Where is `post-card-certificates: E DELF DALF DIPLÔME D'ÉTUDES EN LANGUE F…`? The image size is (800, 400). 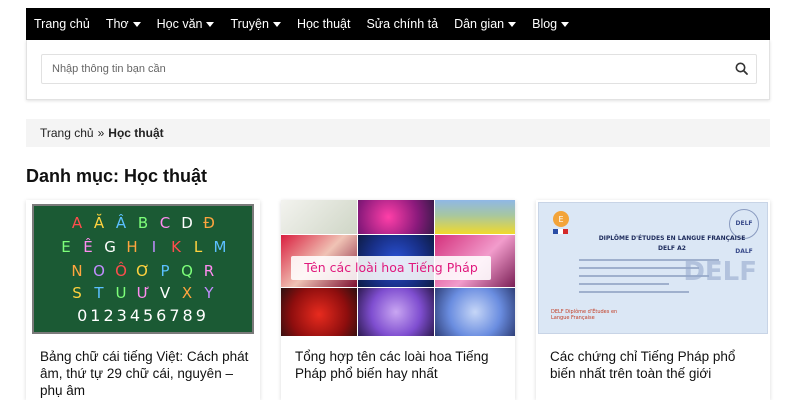
post-card-certificates: E DELF DALF DIPLÔME D'ÉTUDES EN LANGUE F… is located at coordinates (653, 300).